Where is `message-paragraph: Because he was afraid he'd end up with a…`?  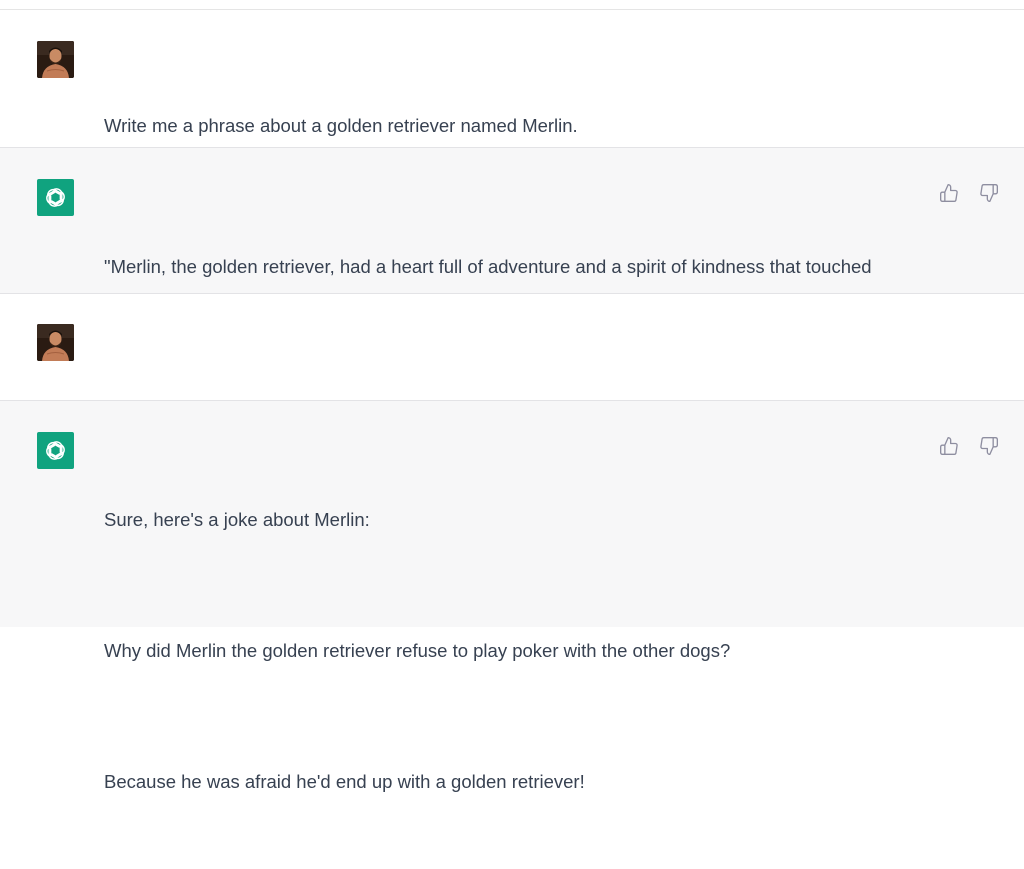
message-paragraph: Because he was afraid he'd end up with a… is located at coordinates (344, 781).